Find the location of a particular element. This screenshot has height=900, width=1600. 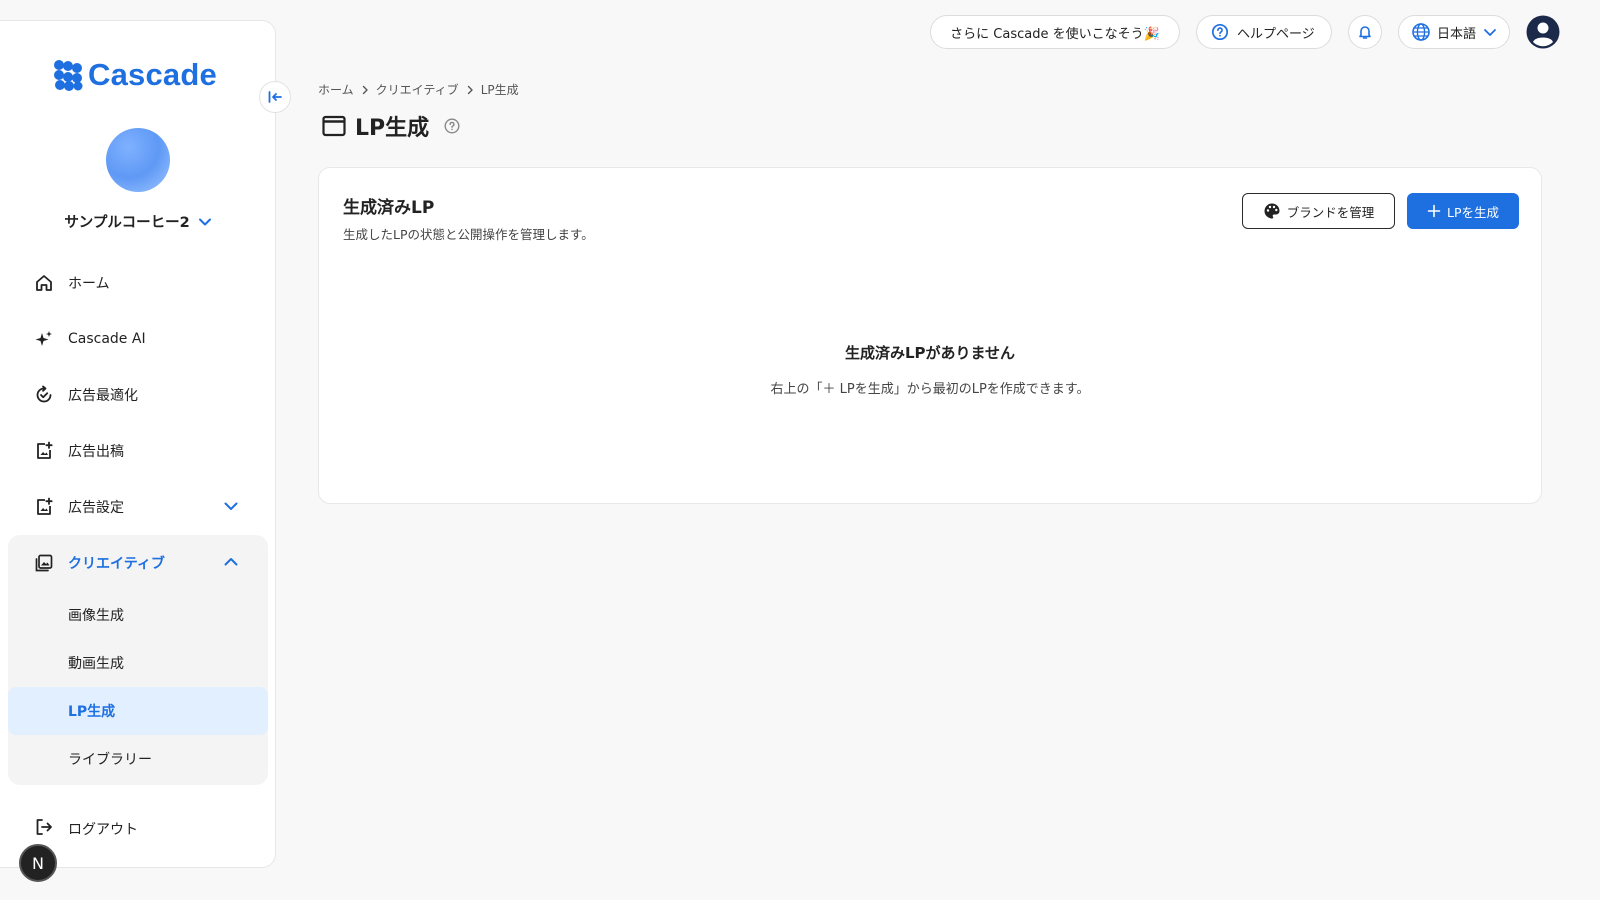

sidebar-item-ad-placement: 広告出稿 is located at coordinates (138, 451).